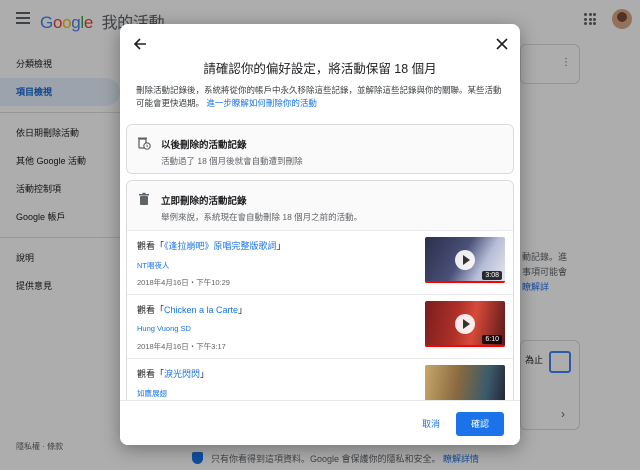  Describe the element at coordinates (183, 282) in the screenshot. I see `activity-date: 2018年4月16日・下午10:29` at that location.